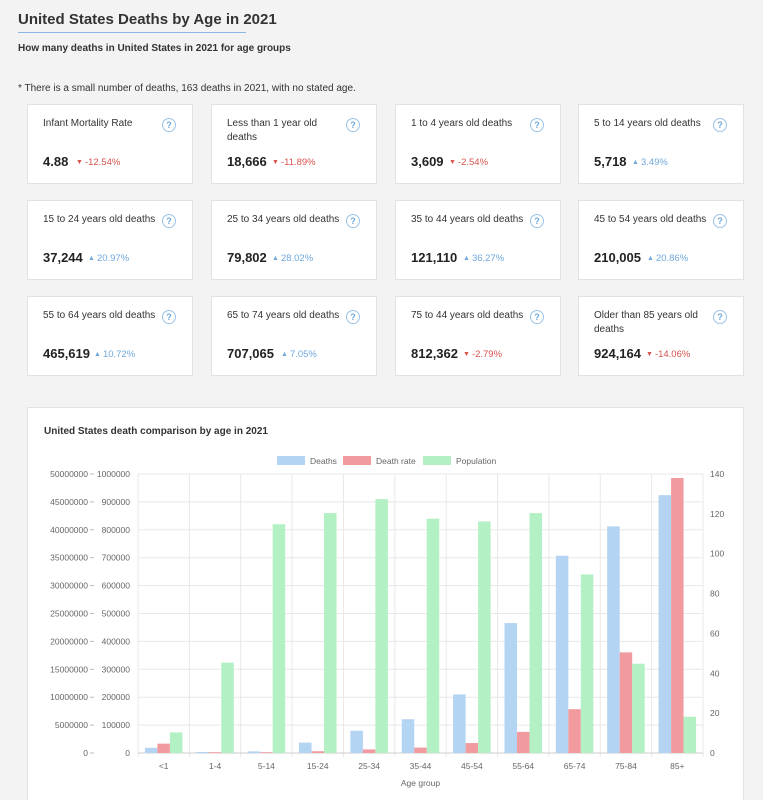 The height and width of the screenshot is (800, 763). What do you see at coordinates (132, 32) in the screenshot?
I see `title-underline` at bounding box center [132, 32].